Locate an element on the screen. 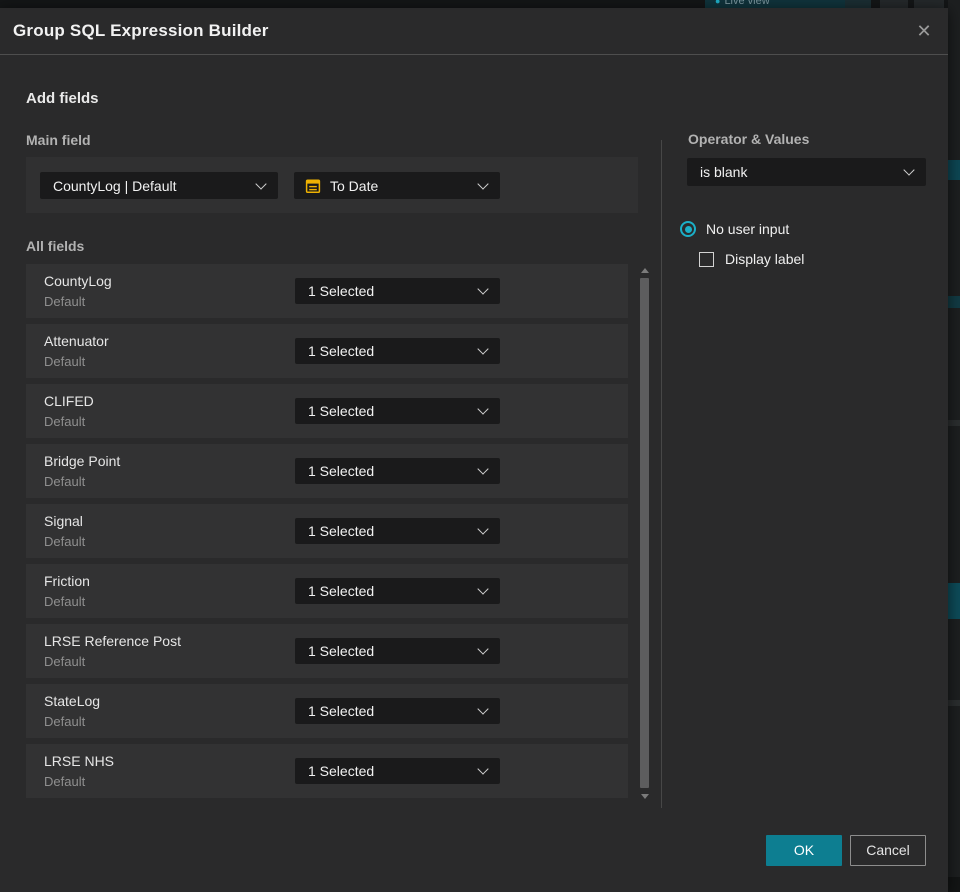  main-field-select: CountyLog | Default is located at coordinates (159, 185).